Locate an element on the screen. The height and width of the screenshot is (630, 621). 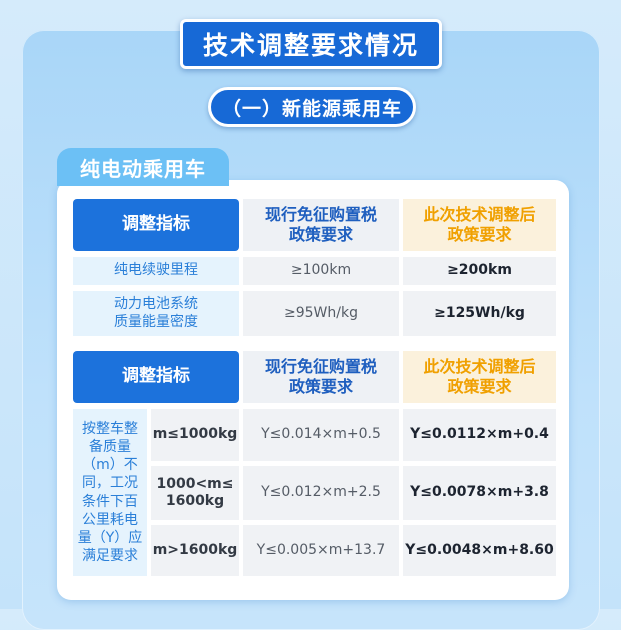
table2-row-current: Y≤0.014×m+0.5 is located at coordinates (321, 435).